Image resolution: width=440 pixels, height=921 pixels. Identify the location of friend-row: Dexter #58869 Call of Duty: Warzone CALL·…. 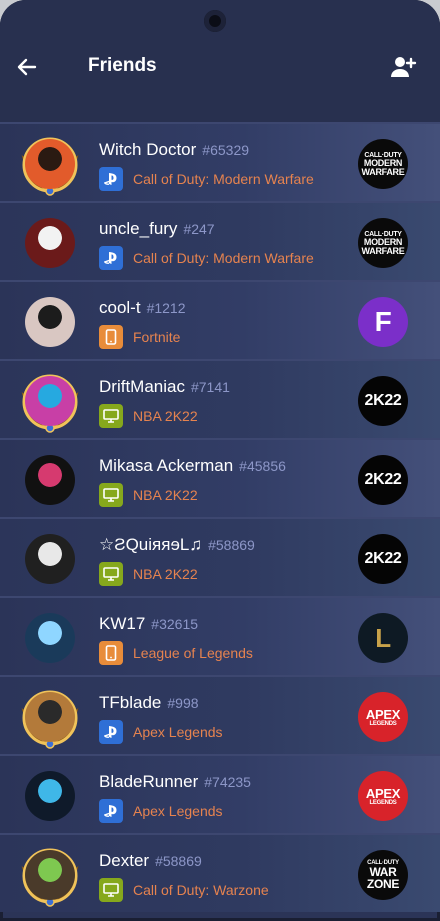
(220, 872).